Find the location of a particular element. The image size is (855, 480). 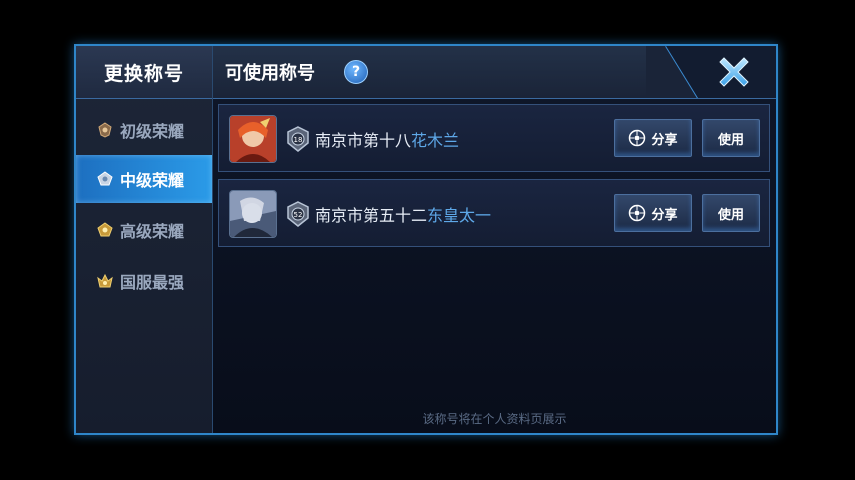

title-prefix: 南京市第十八 is located at coordinates (363, 140).